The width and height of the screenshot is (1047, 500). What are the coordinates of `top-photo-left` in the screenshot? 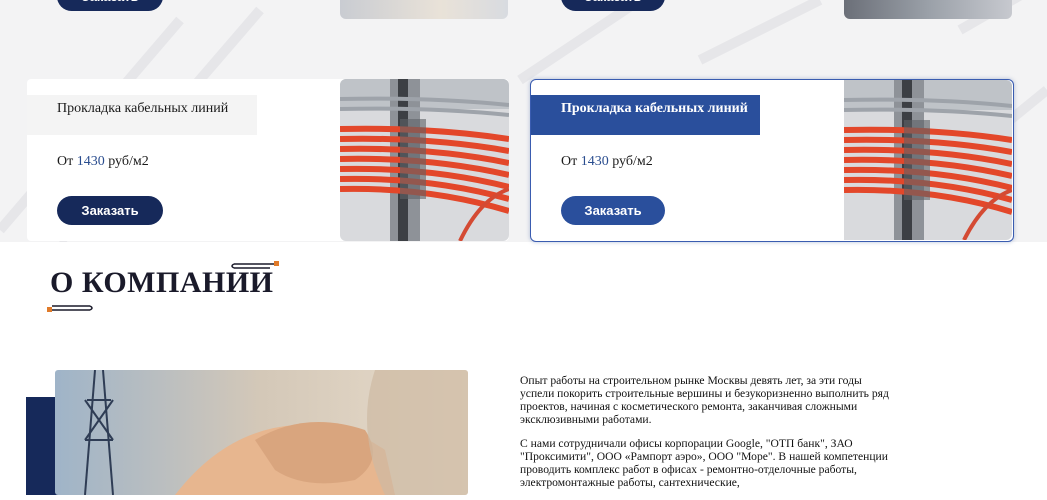 It's located at (424, 9).